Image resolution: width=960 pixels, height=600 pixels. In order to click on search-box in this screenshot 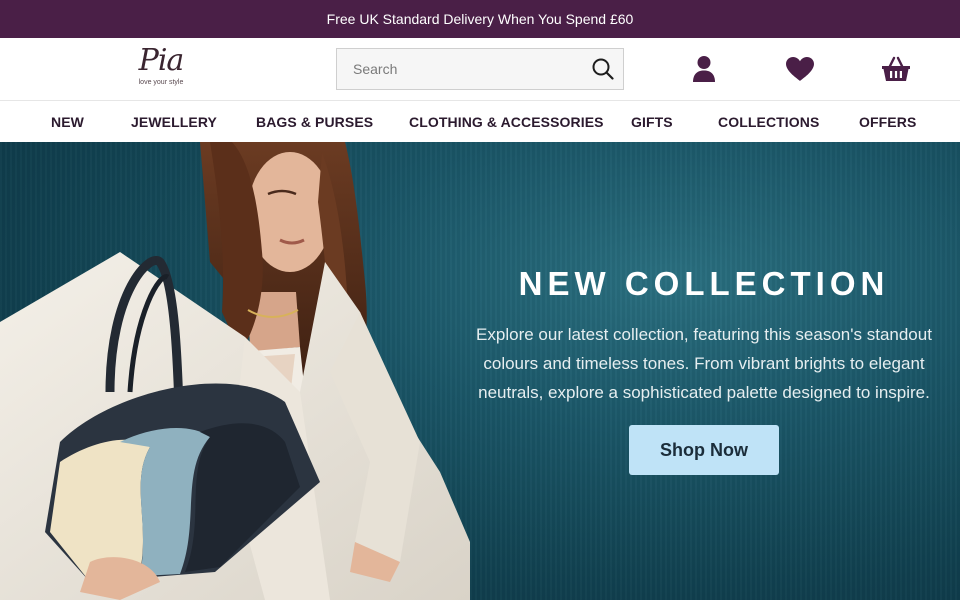, I will do `click(480, 69)`.